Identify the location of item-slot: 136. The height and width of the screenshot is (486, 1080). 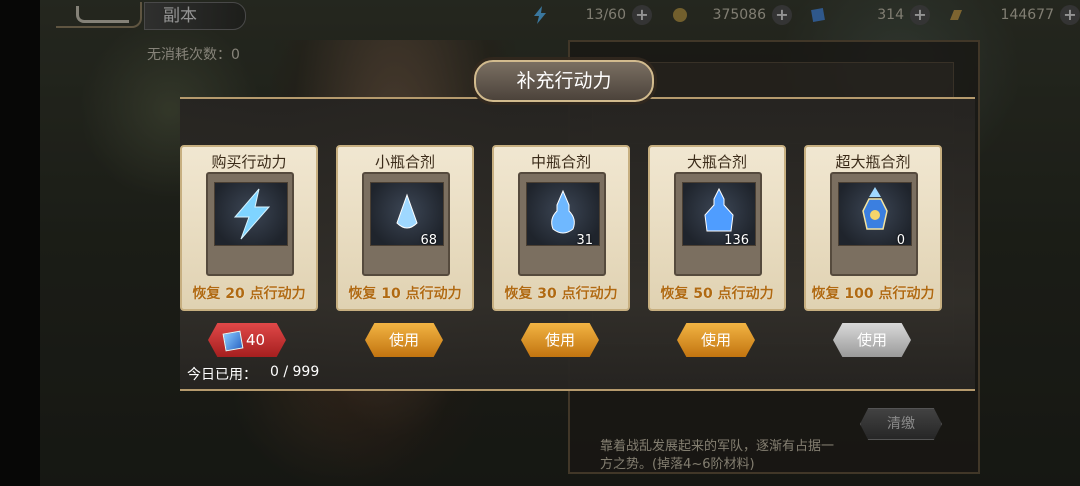
(719, 215).